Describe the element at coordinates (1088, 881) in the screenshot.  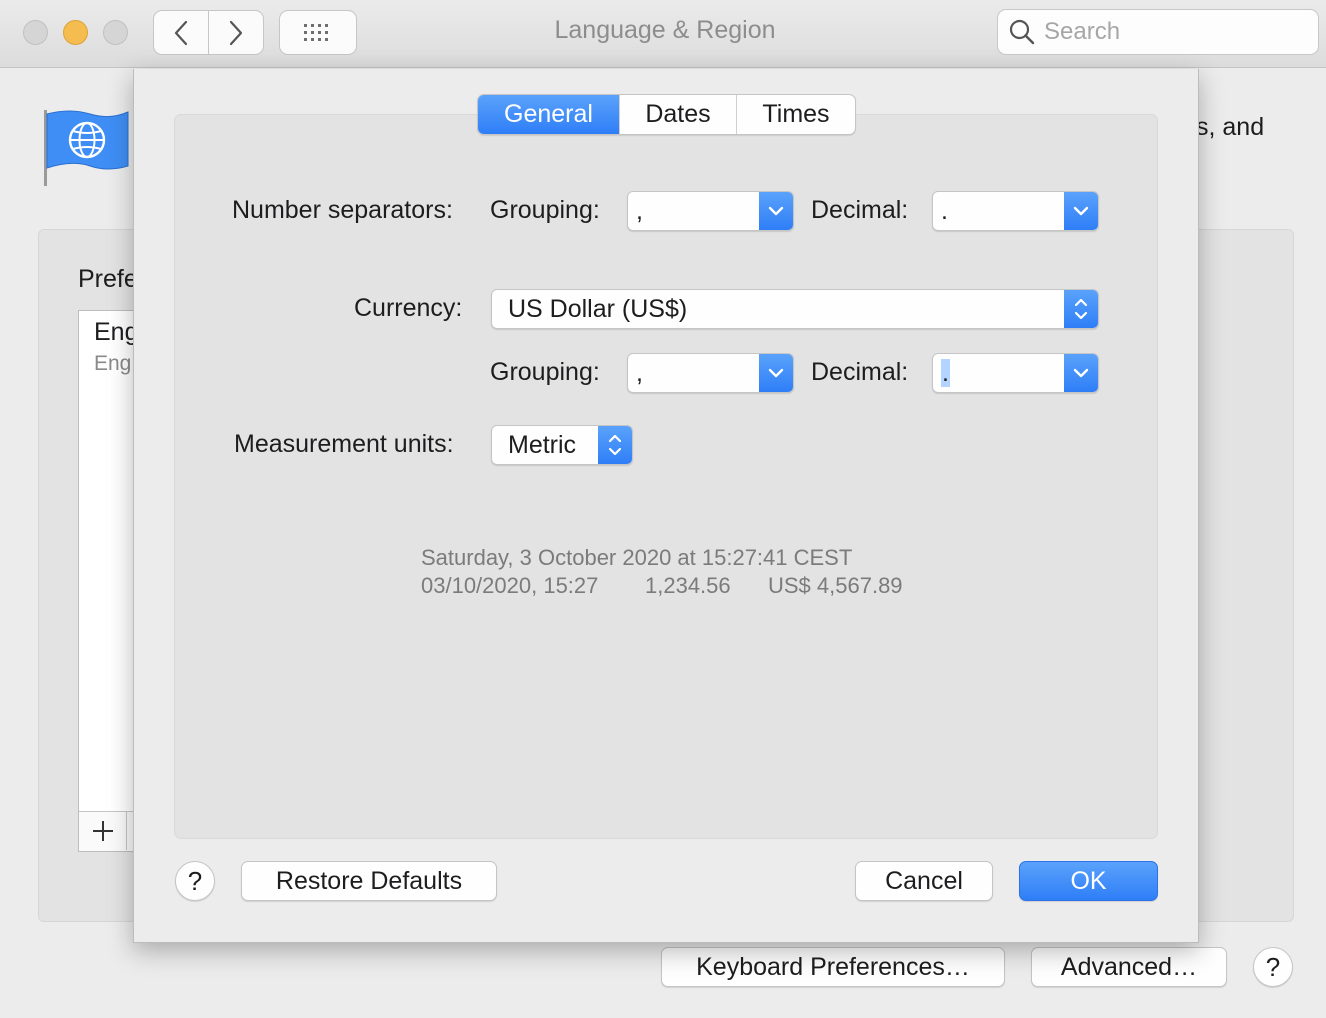
I see `ok-button: OK` at that location.